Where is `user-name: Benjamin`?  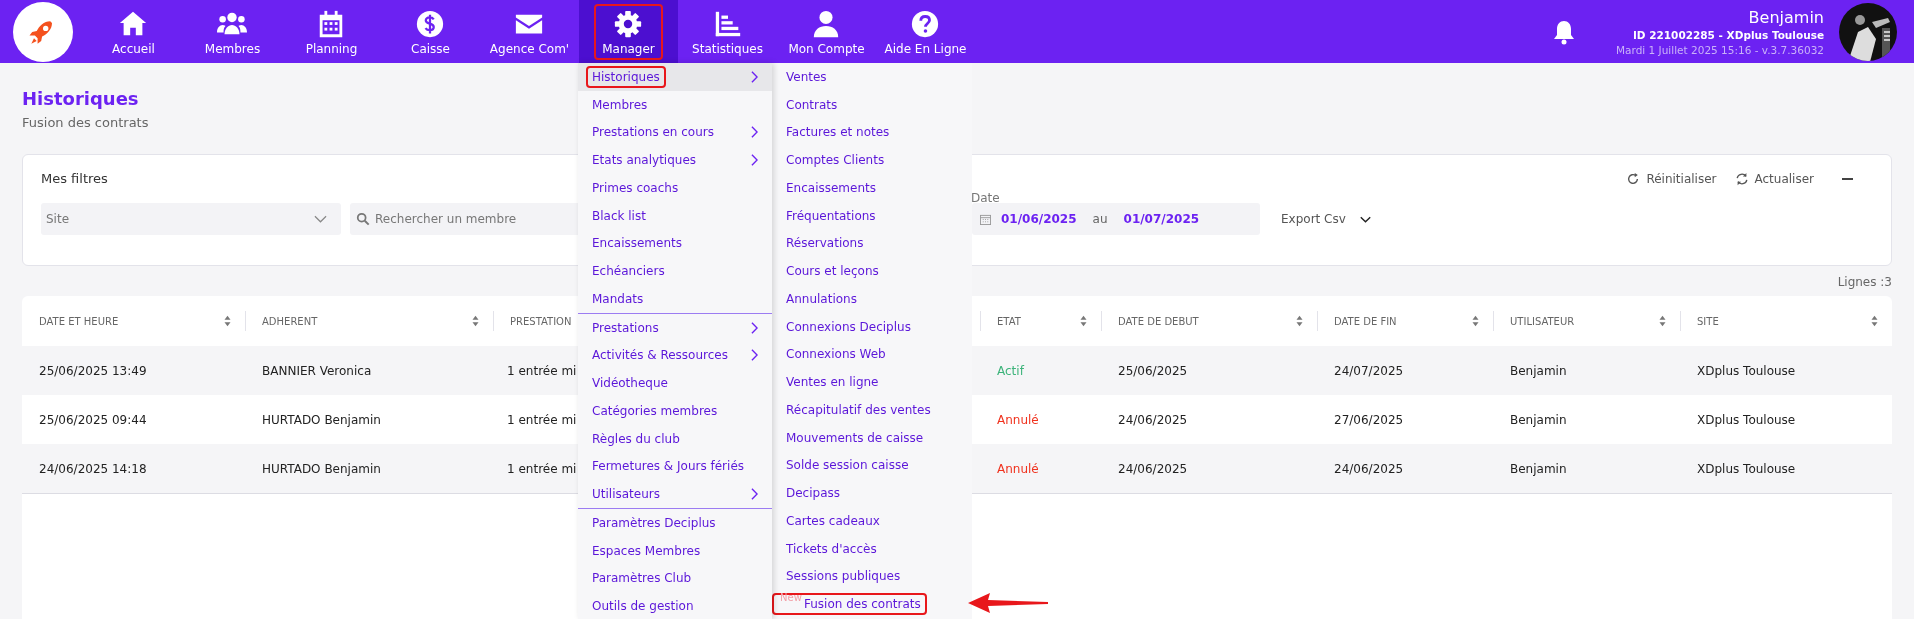 user-name: Benjamin is located at coordinates (1786, 17).